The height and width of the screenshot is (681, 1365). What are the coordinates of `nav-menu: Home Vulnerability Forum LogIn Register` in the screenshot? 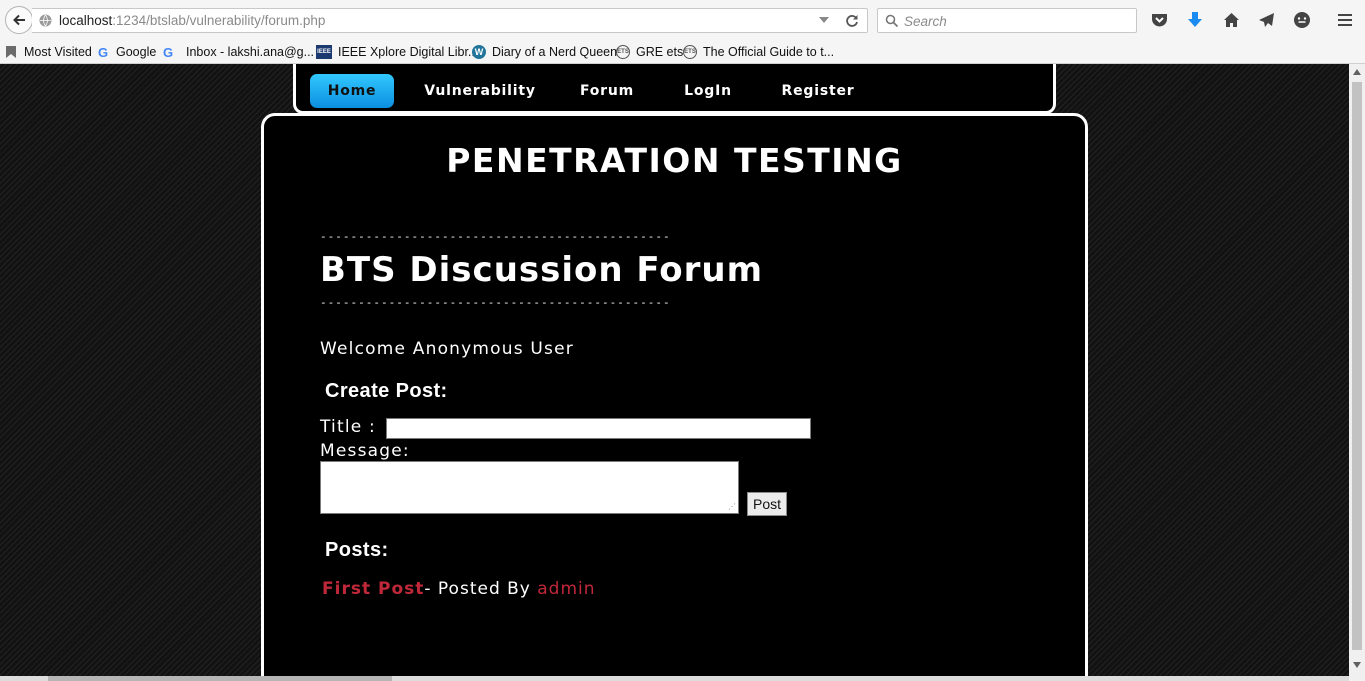 It's located at (676, 91).